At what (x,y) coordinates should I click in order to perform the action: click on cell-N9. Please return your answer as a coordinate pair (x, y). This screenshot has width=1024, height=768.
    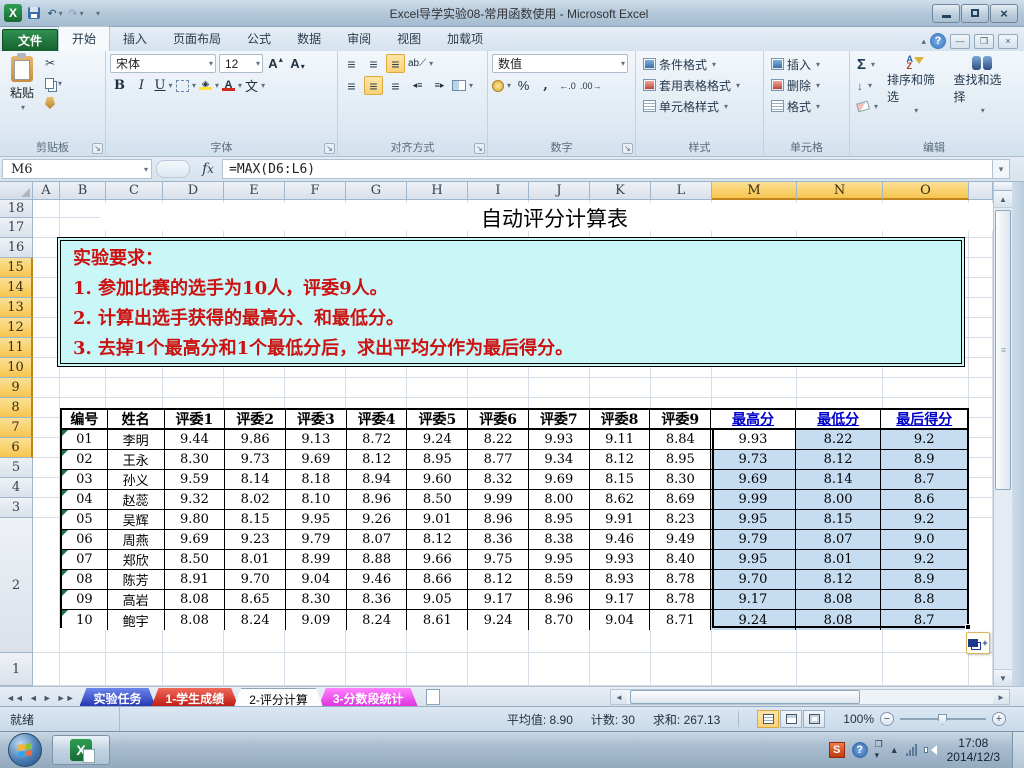
    Looking at the image, I should click on (840, 388).